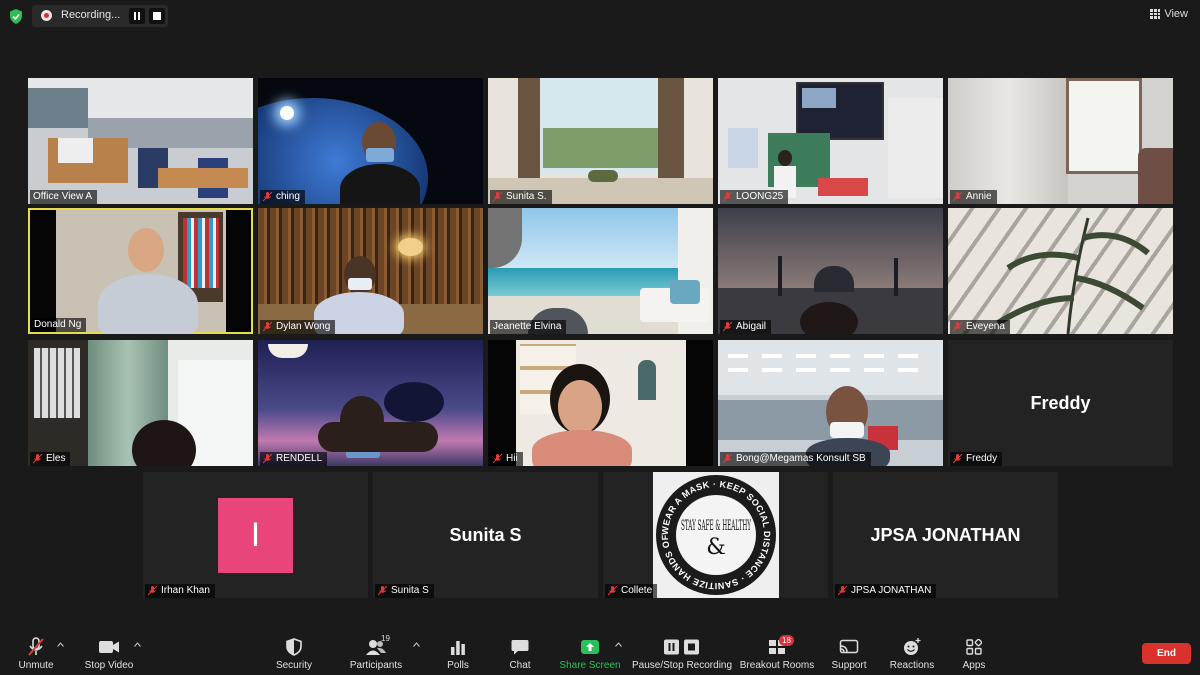 This screenshot has width=1200, height=675. What do you see at coordinates (1060, 141) in the screenshot?
I see `video-tile: Annie` at bounding box center [1060, 141].